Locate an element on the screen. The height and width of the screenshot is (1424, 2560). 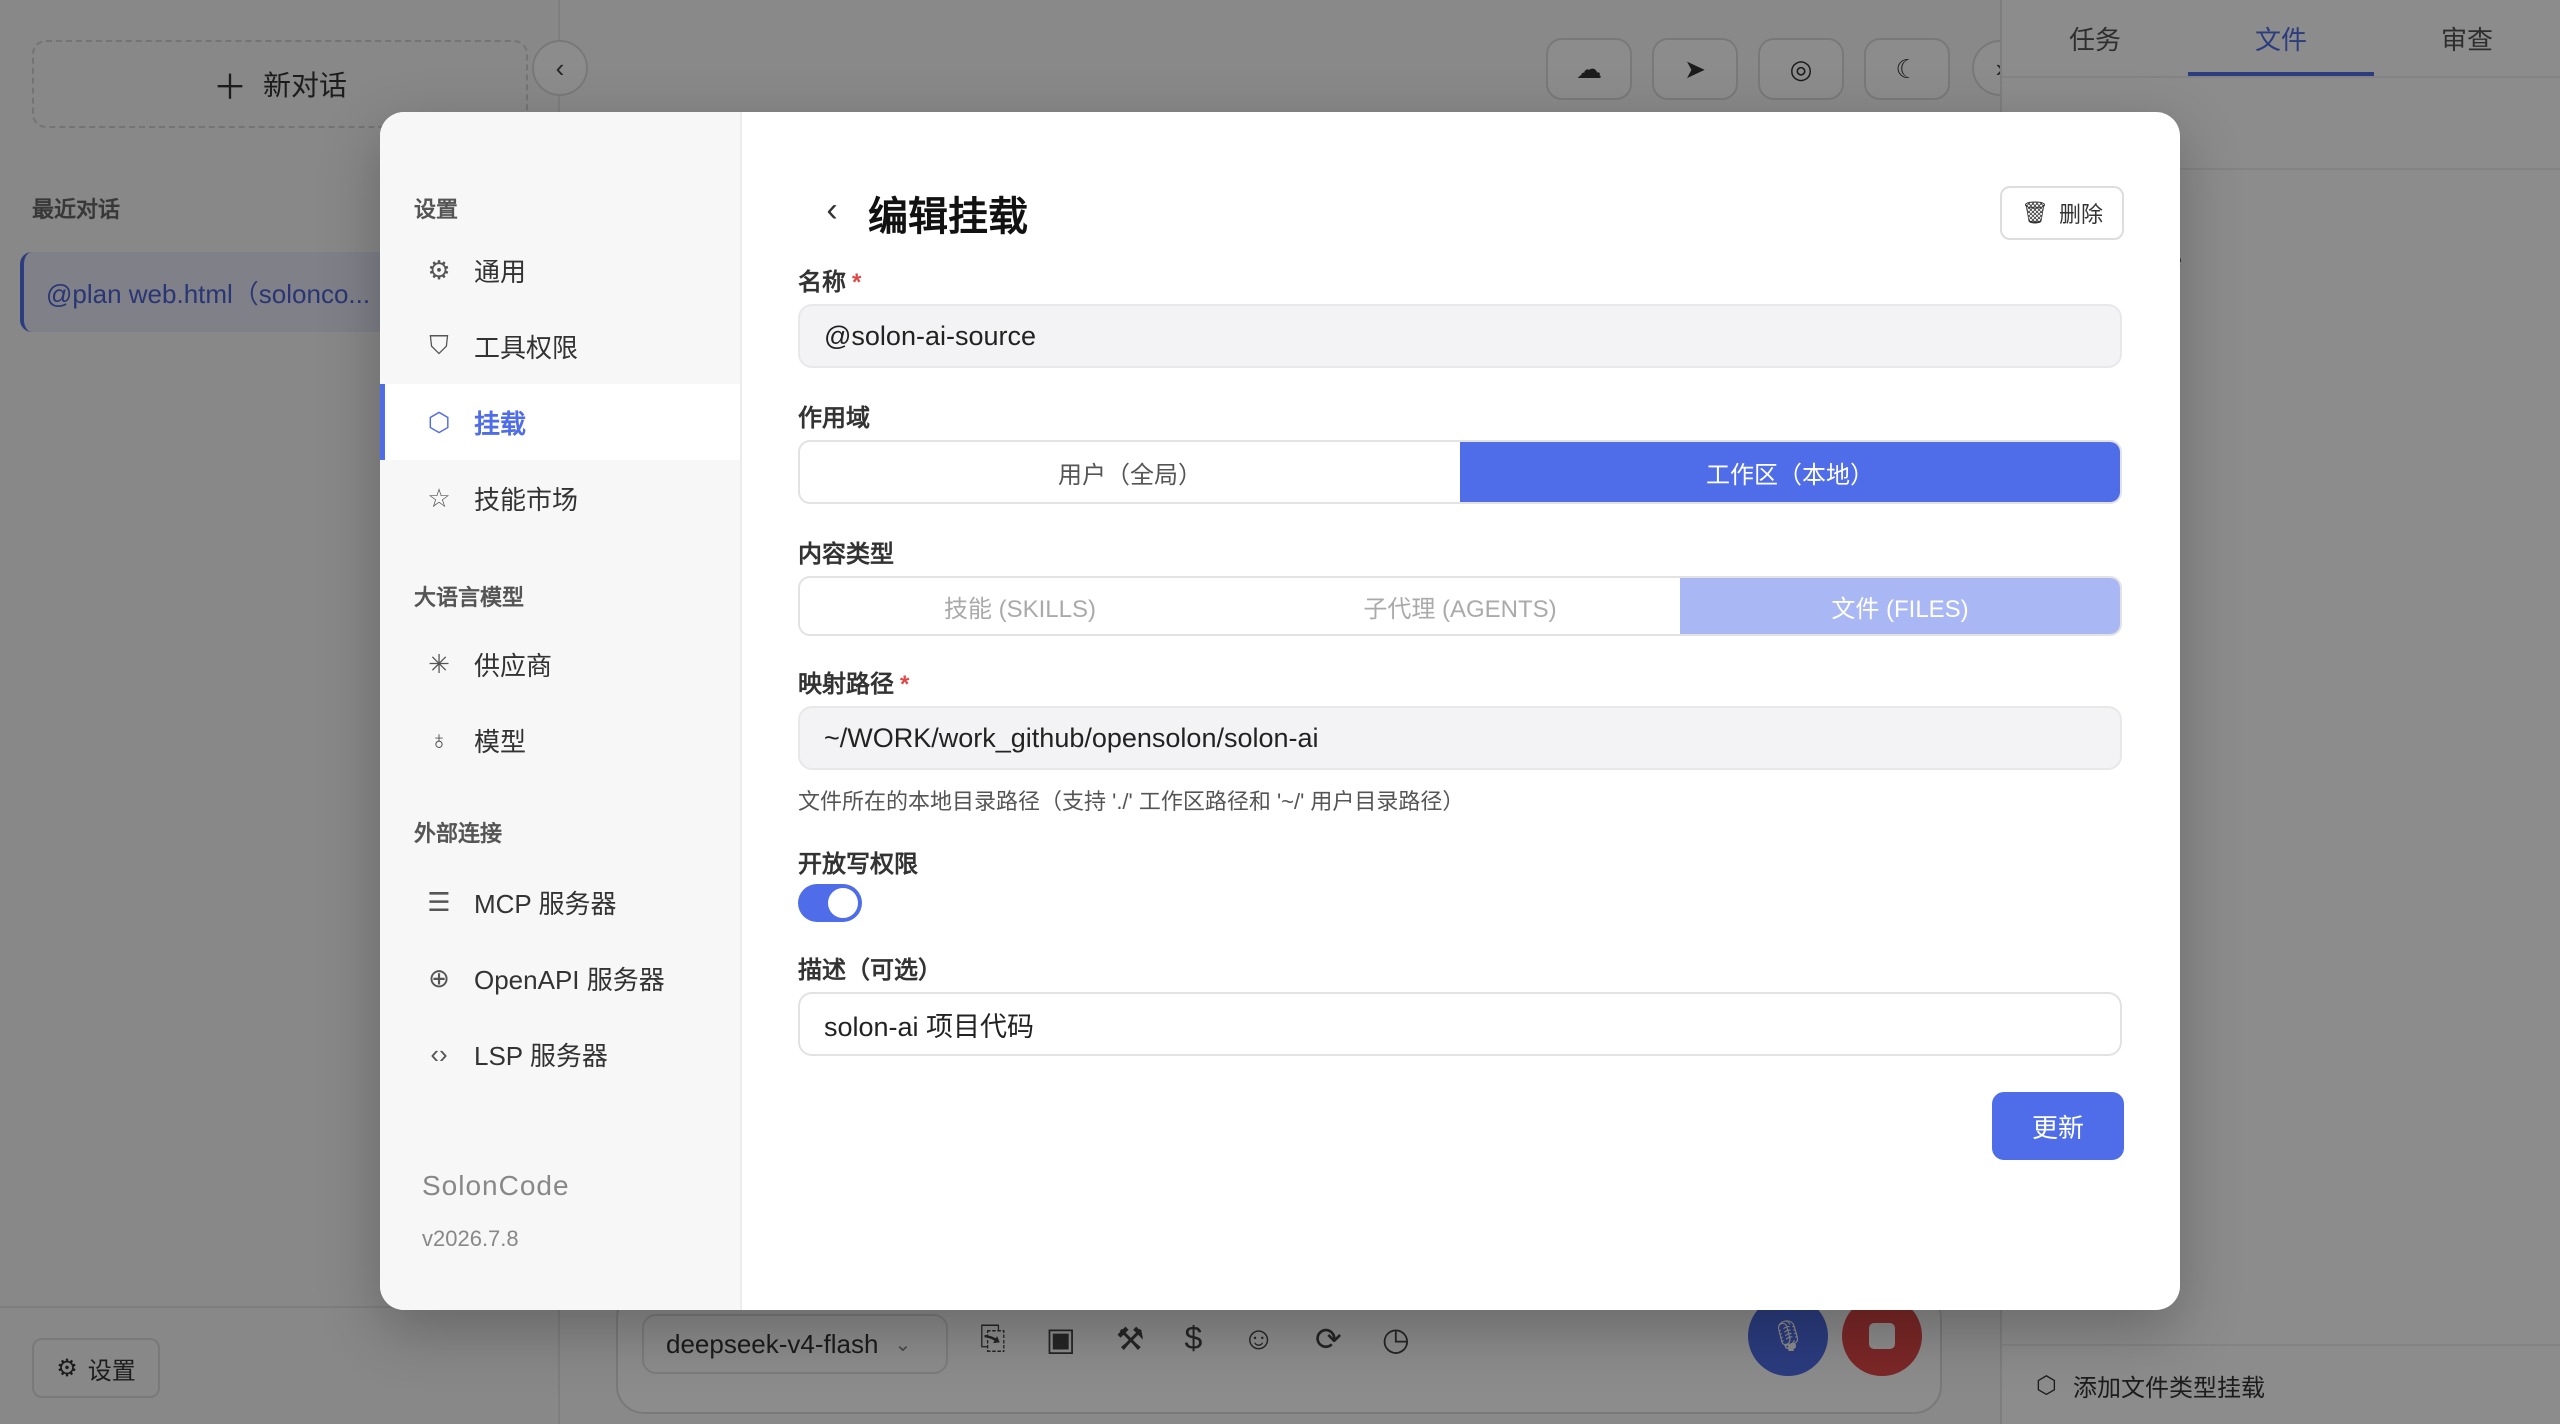
nav-item-model: ♁ 模型 is located at coordinates (560, 740).